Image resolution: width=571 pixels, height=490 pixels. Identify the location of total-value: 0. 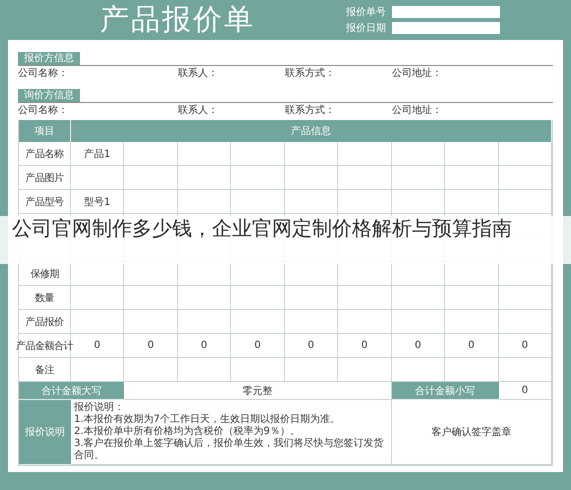
(525, 391).